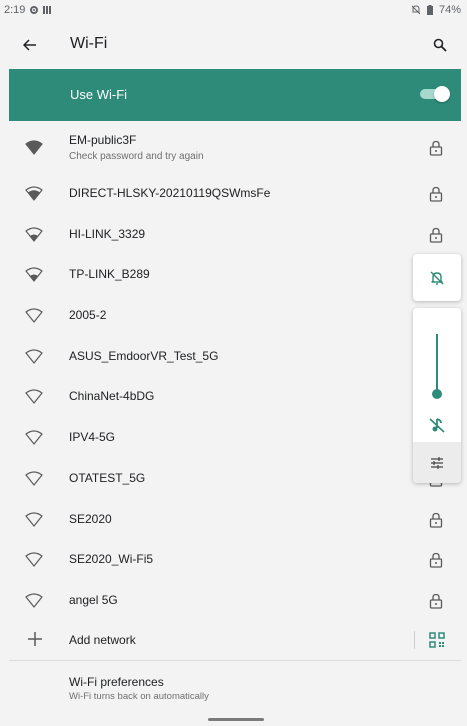 The width and height of the screenshot is (467, 726). I want to click on add-network-label: Add network, so click(102, 640).